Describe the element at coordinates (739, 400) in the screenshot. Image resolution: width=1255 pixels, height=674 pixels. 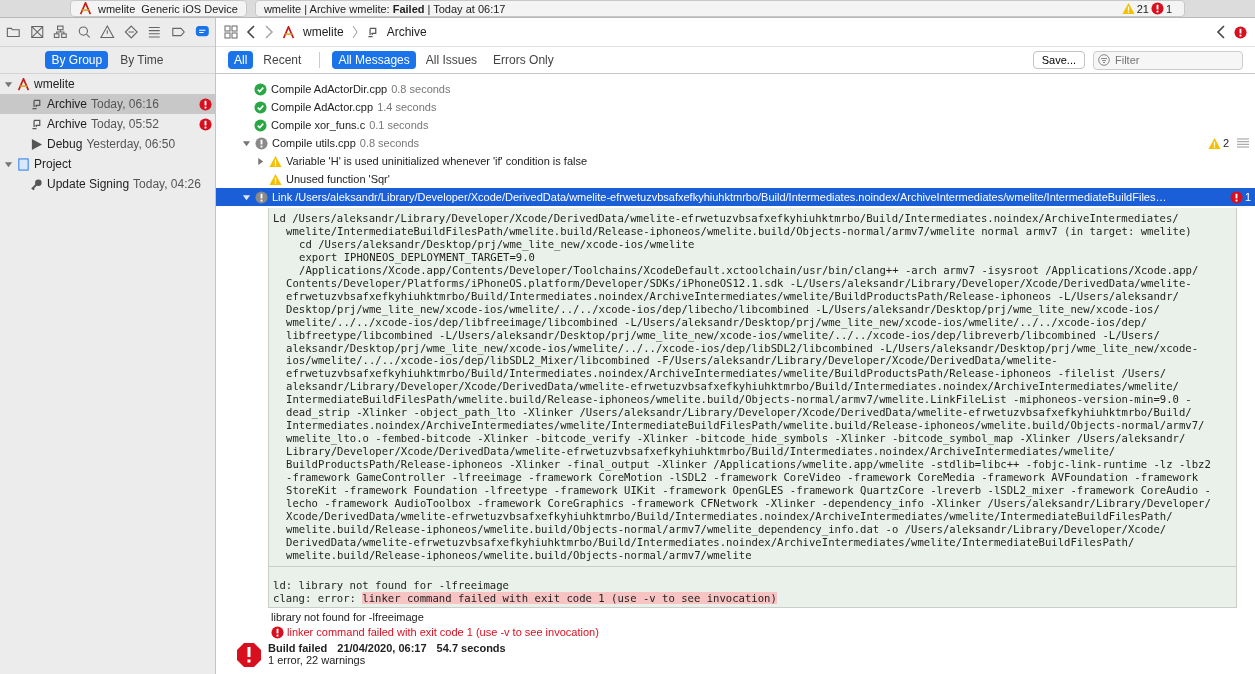
I see `transcript-line: IntermediateBuildFilesPath/wmelite.build/Release-iphoneos/wmelite.build/Objects-normal/armv7/wmelite.LinkFileList -miphoneos-version-min=9.0 -` at that location.